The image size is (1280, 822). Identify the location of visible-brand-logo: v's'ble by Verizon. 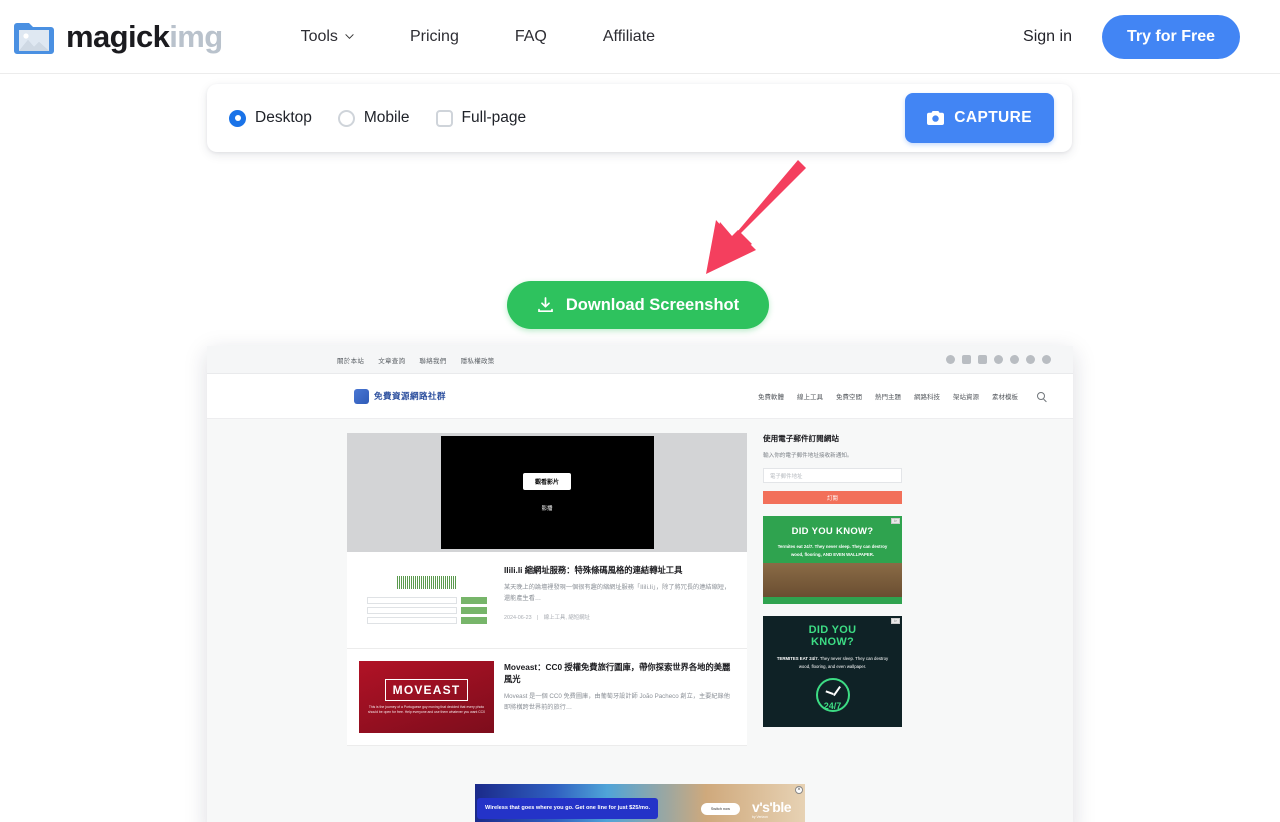
(771, 809).